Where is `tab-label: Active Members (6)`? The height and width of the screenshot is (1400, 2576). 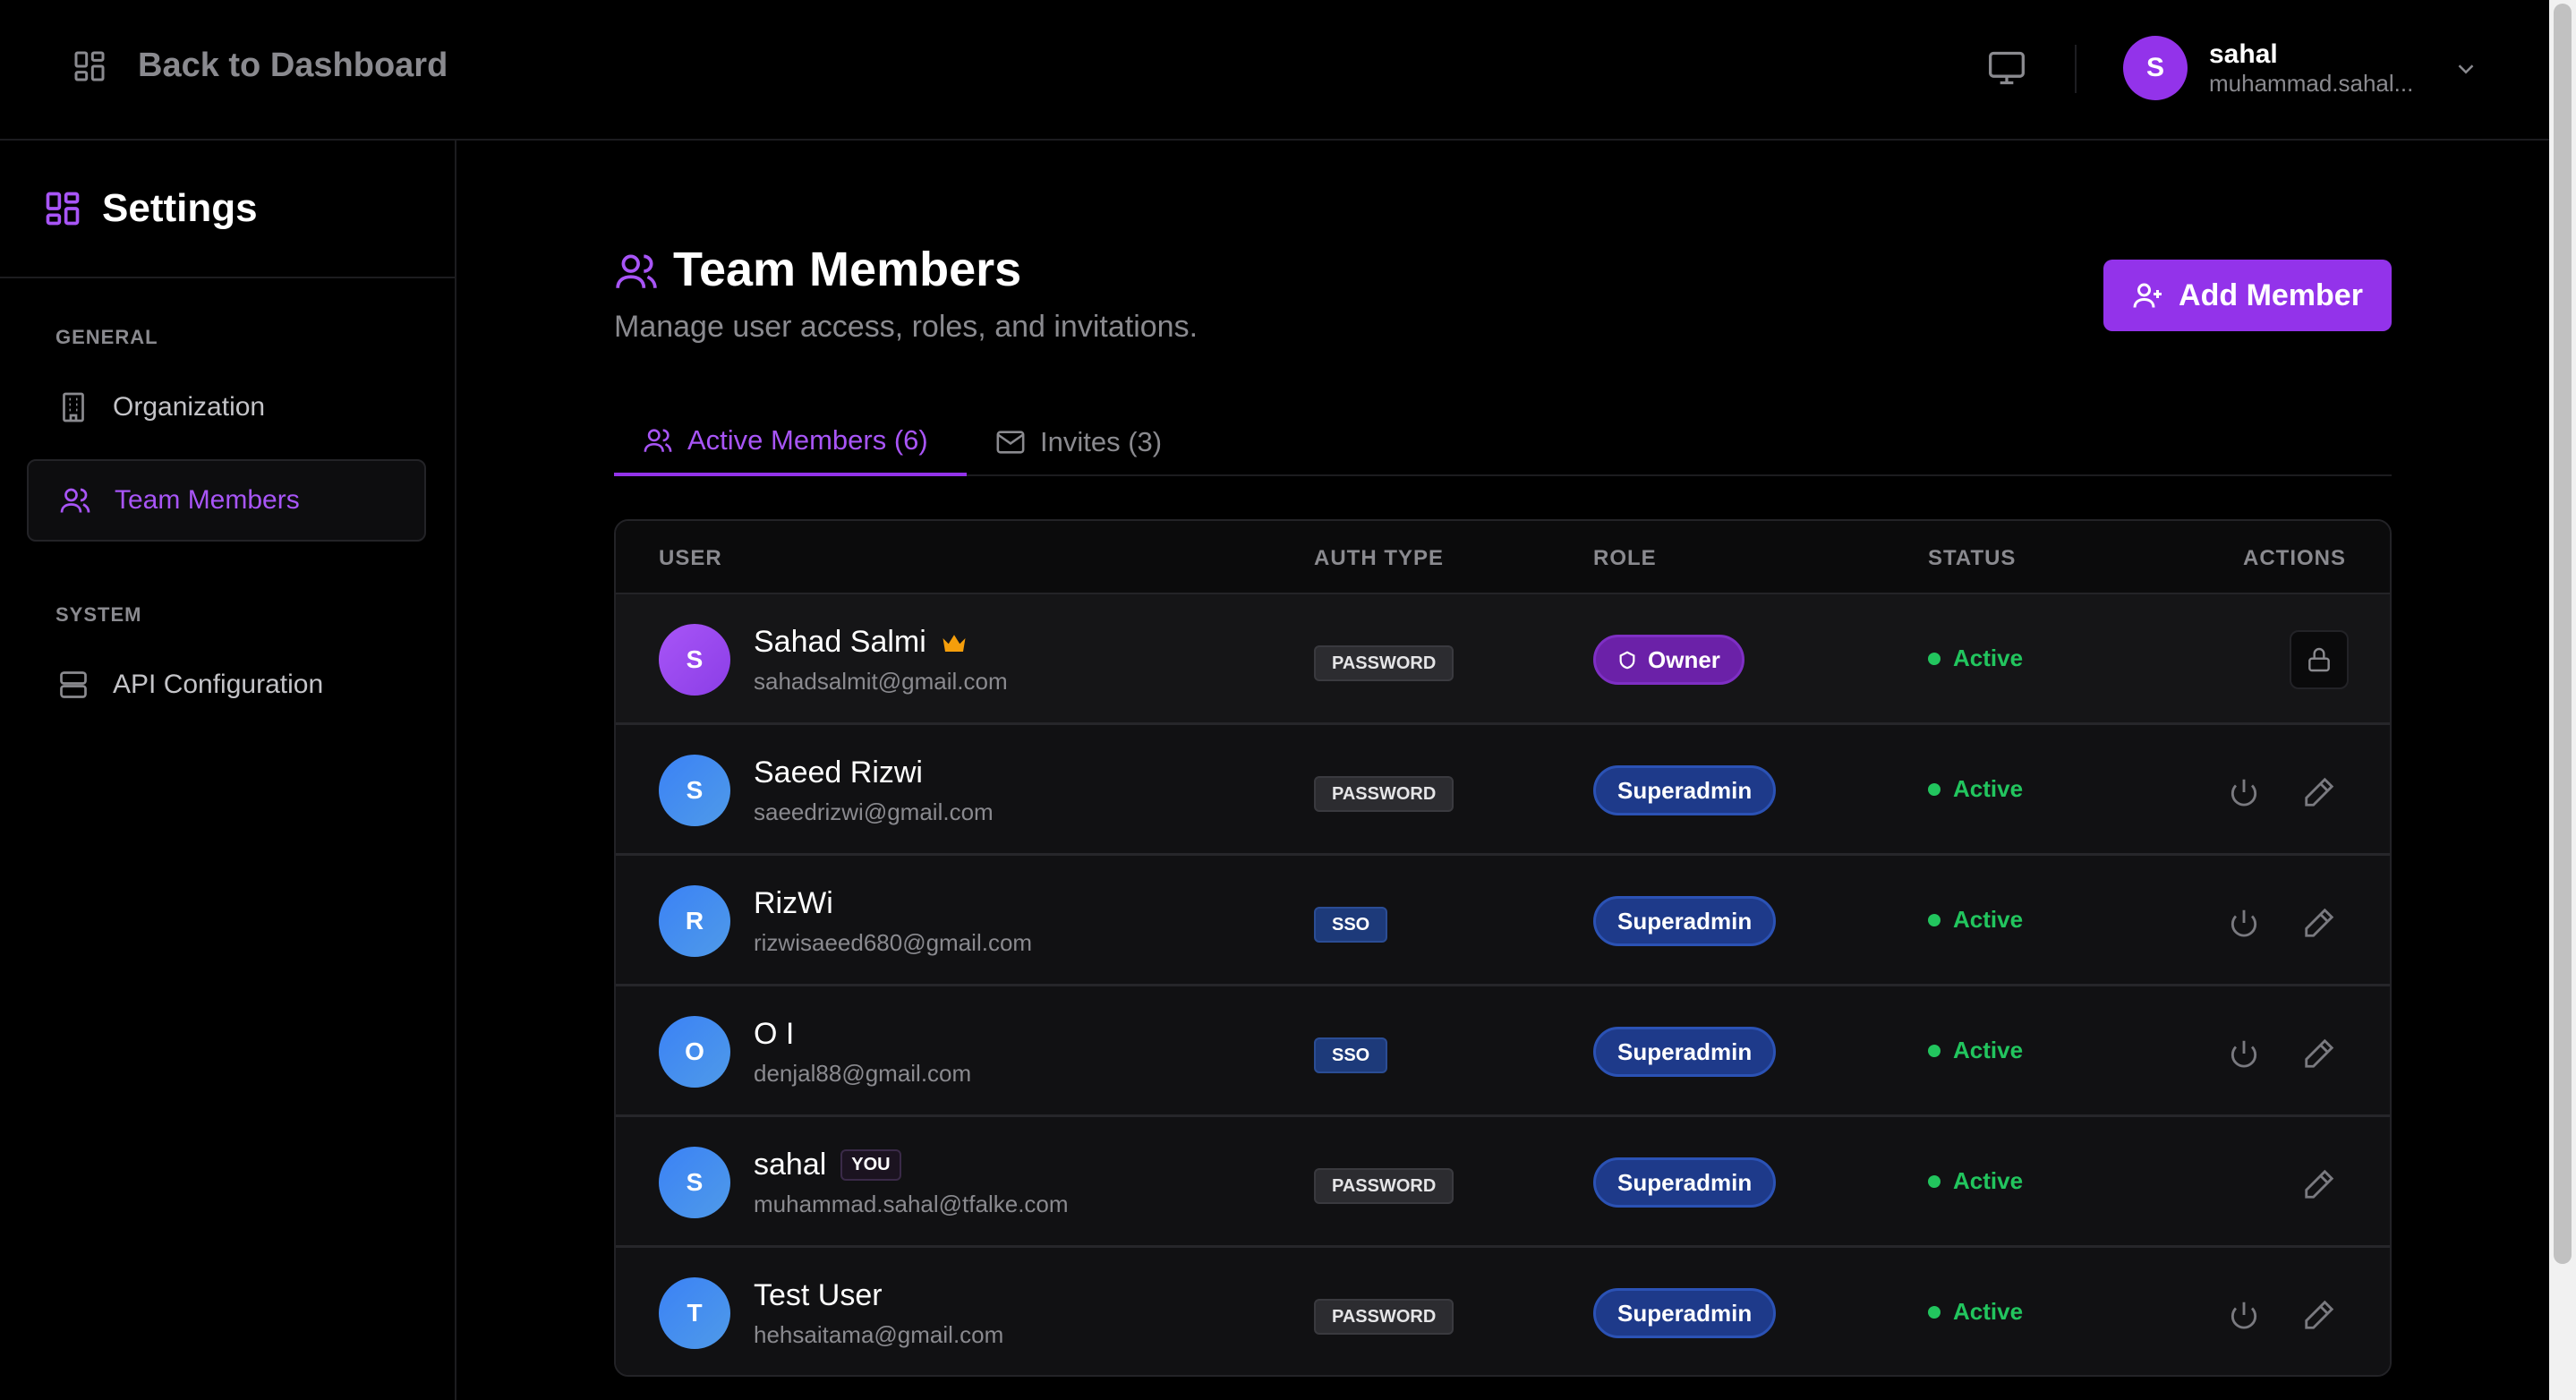
tab-label: Active Members (6) is located at coordinates (807, 440).